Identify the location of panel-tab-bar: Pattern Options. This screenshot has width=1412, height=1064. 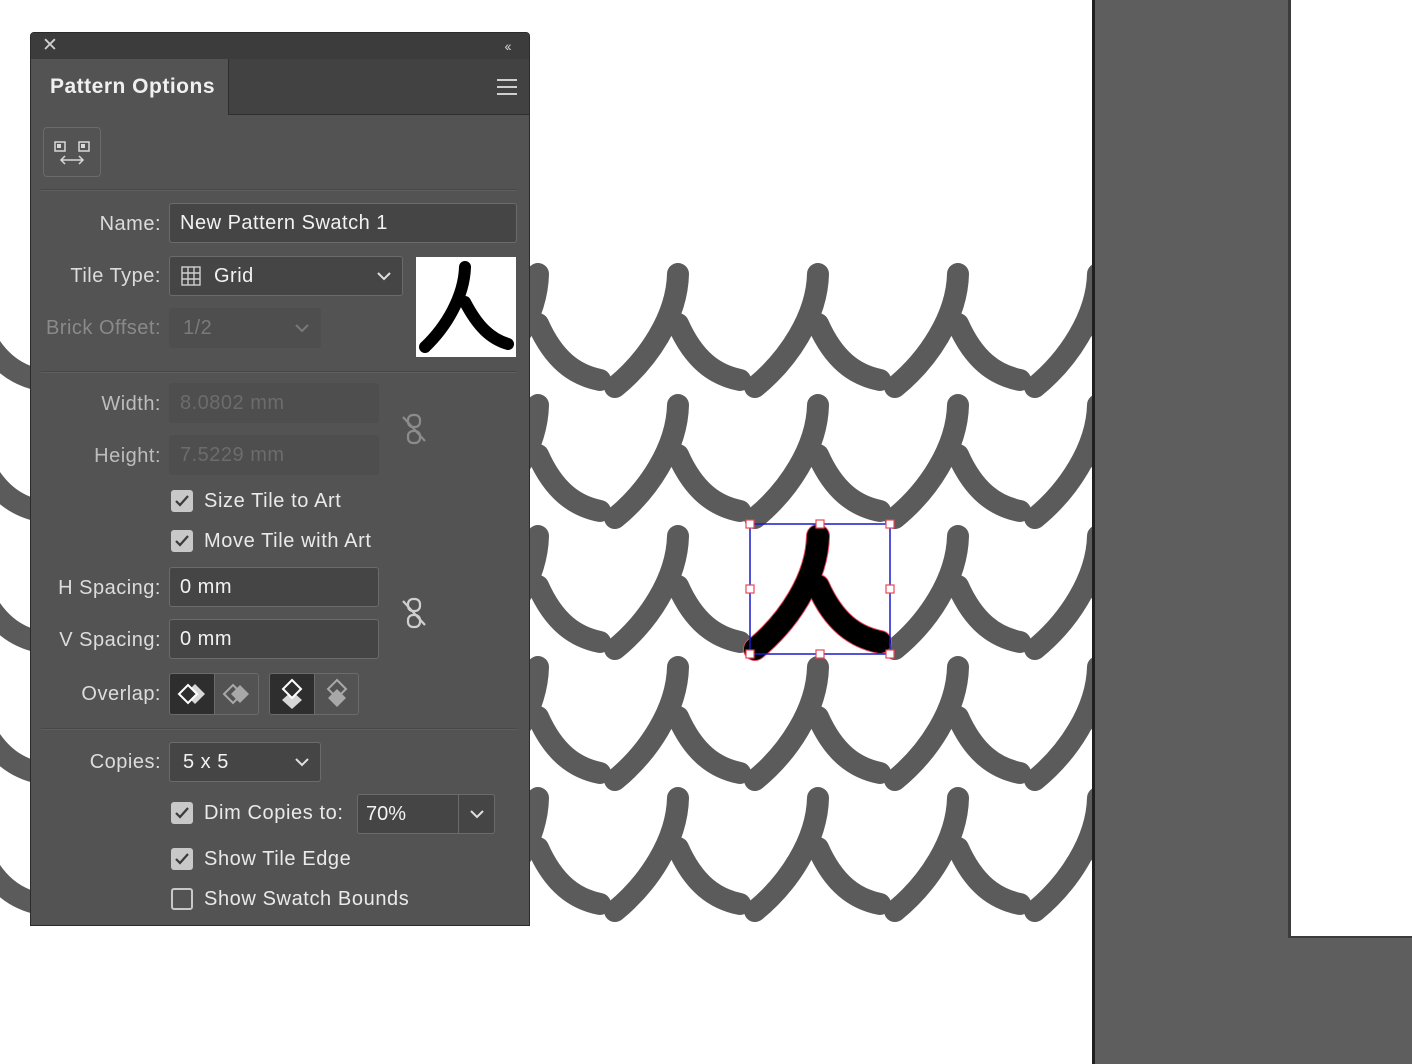
(280, 87).